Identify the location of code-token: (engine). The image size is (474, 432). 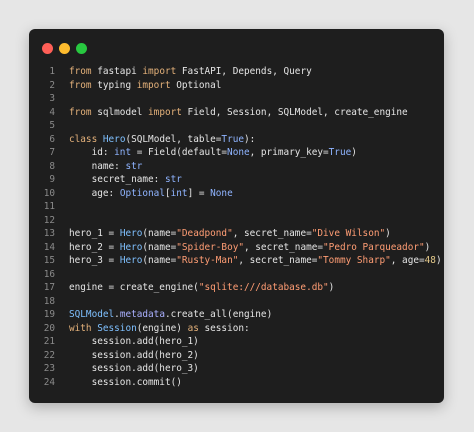
(162, 328).